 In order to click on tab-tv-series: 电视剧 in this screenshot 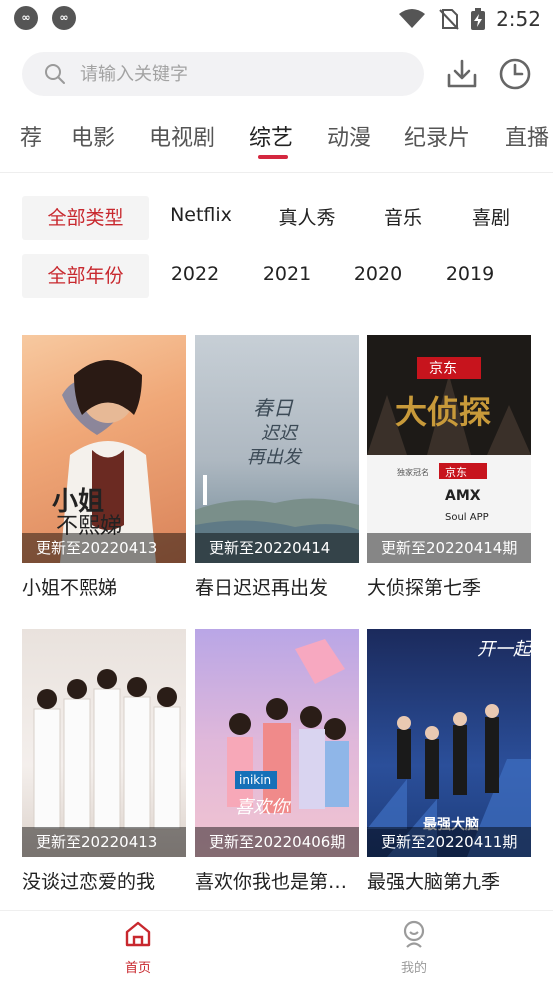, I will do `click(182, 136)`.